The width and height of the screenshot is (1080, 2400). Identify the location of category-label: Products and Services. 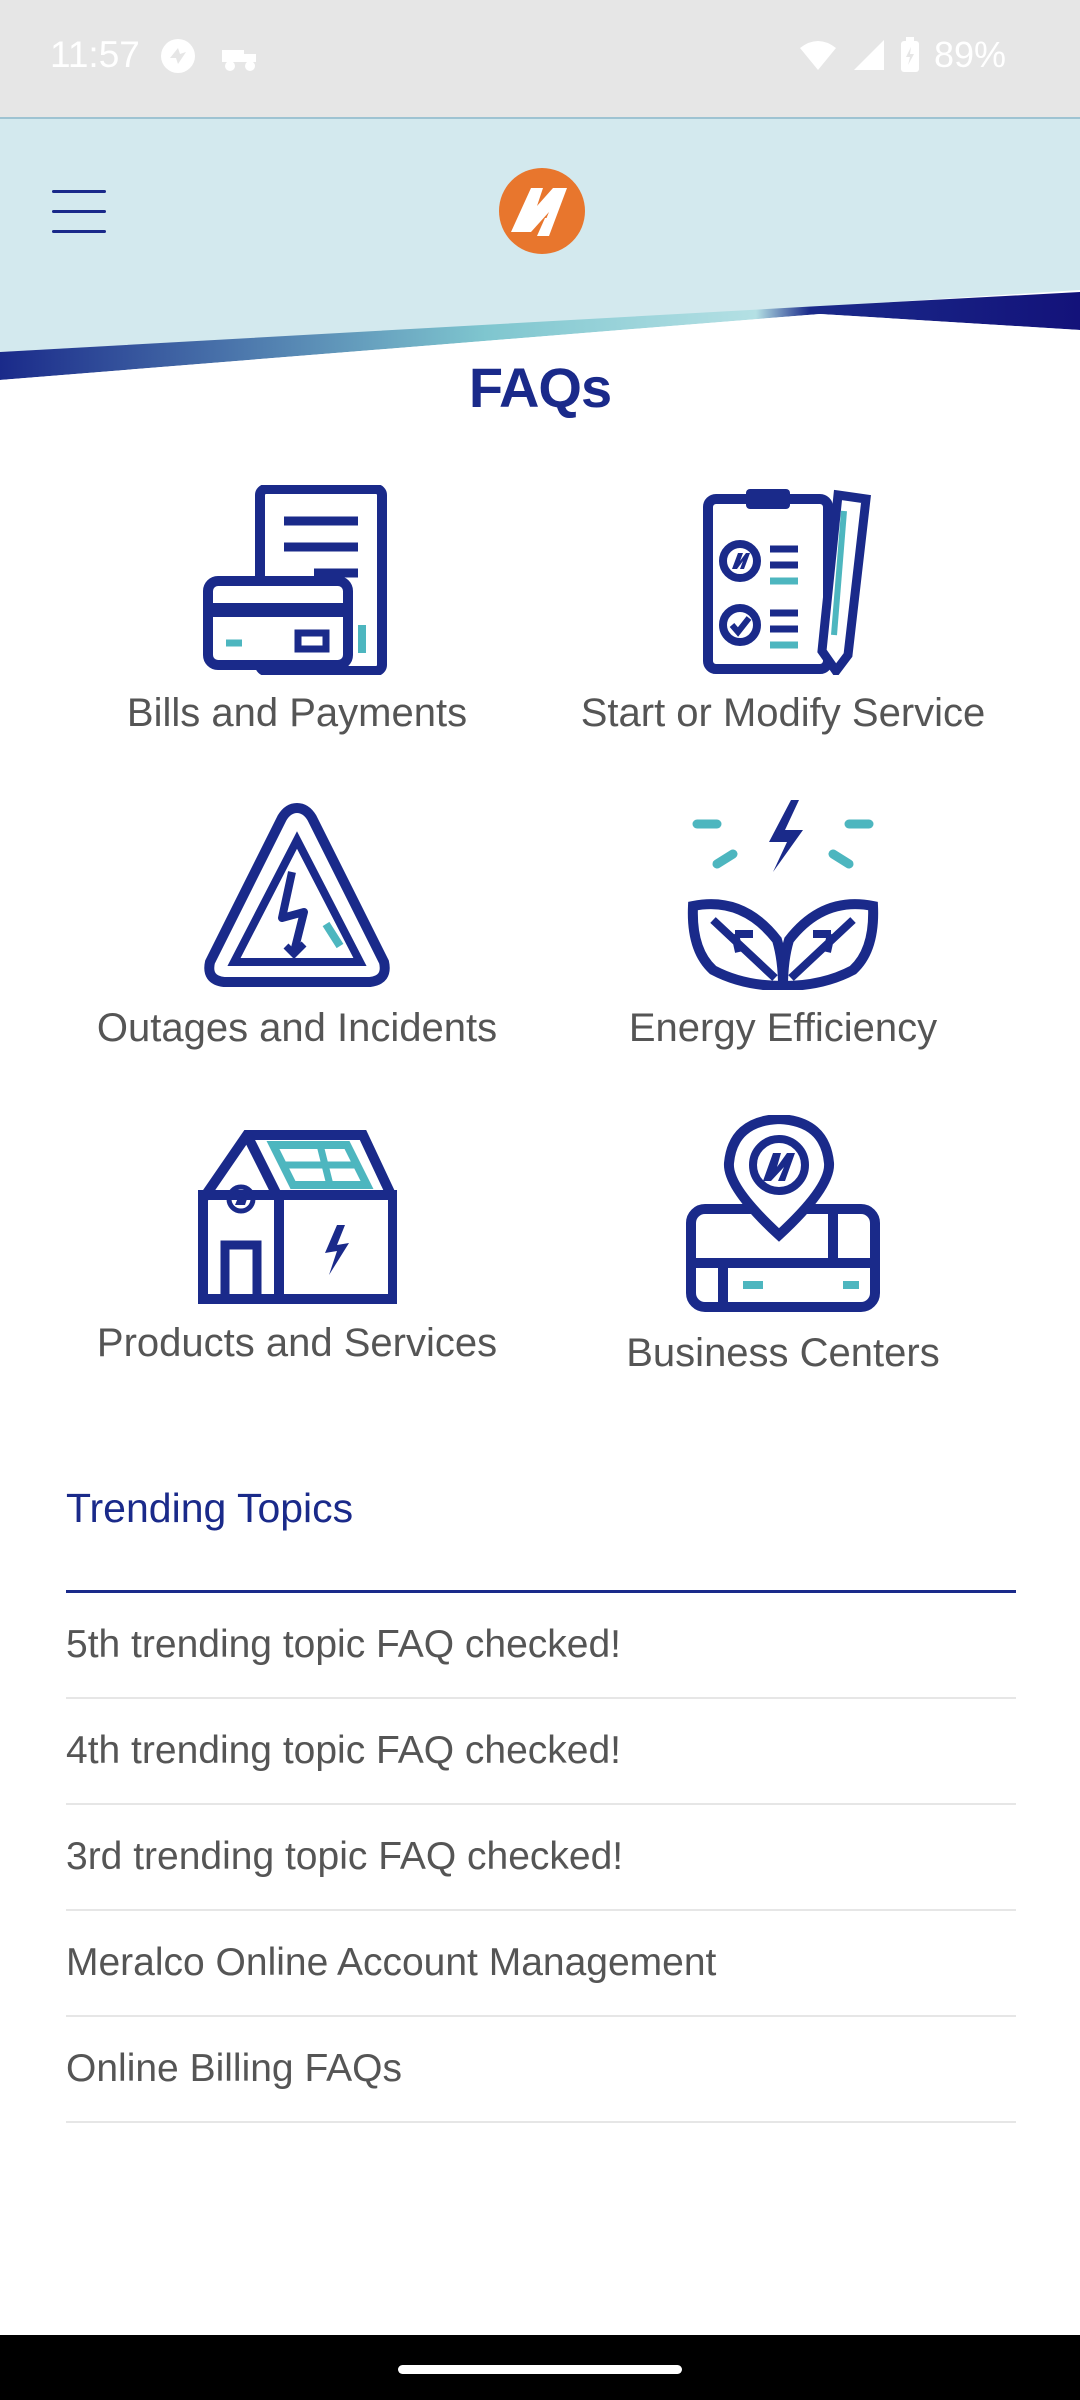
(297, 1343).